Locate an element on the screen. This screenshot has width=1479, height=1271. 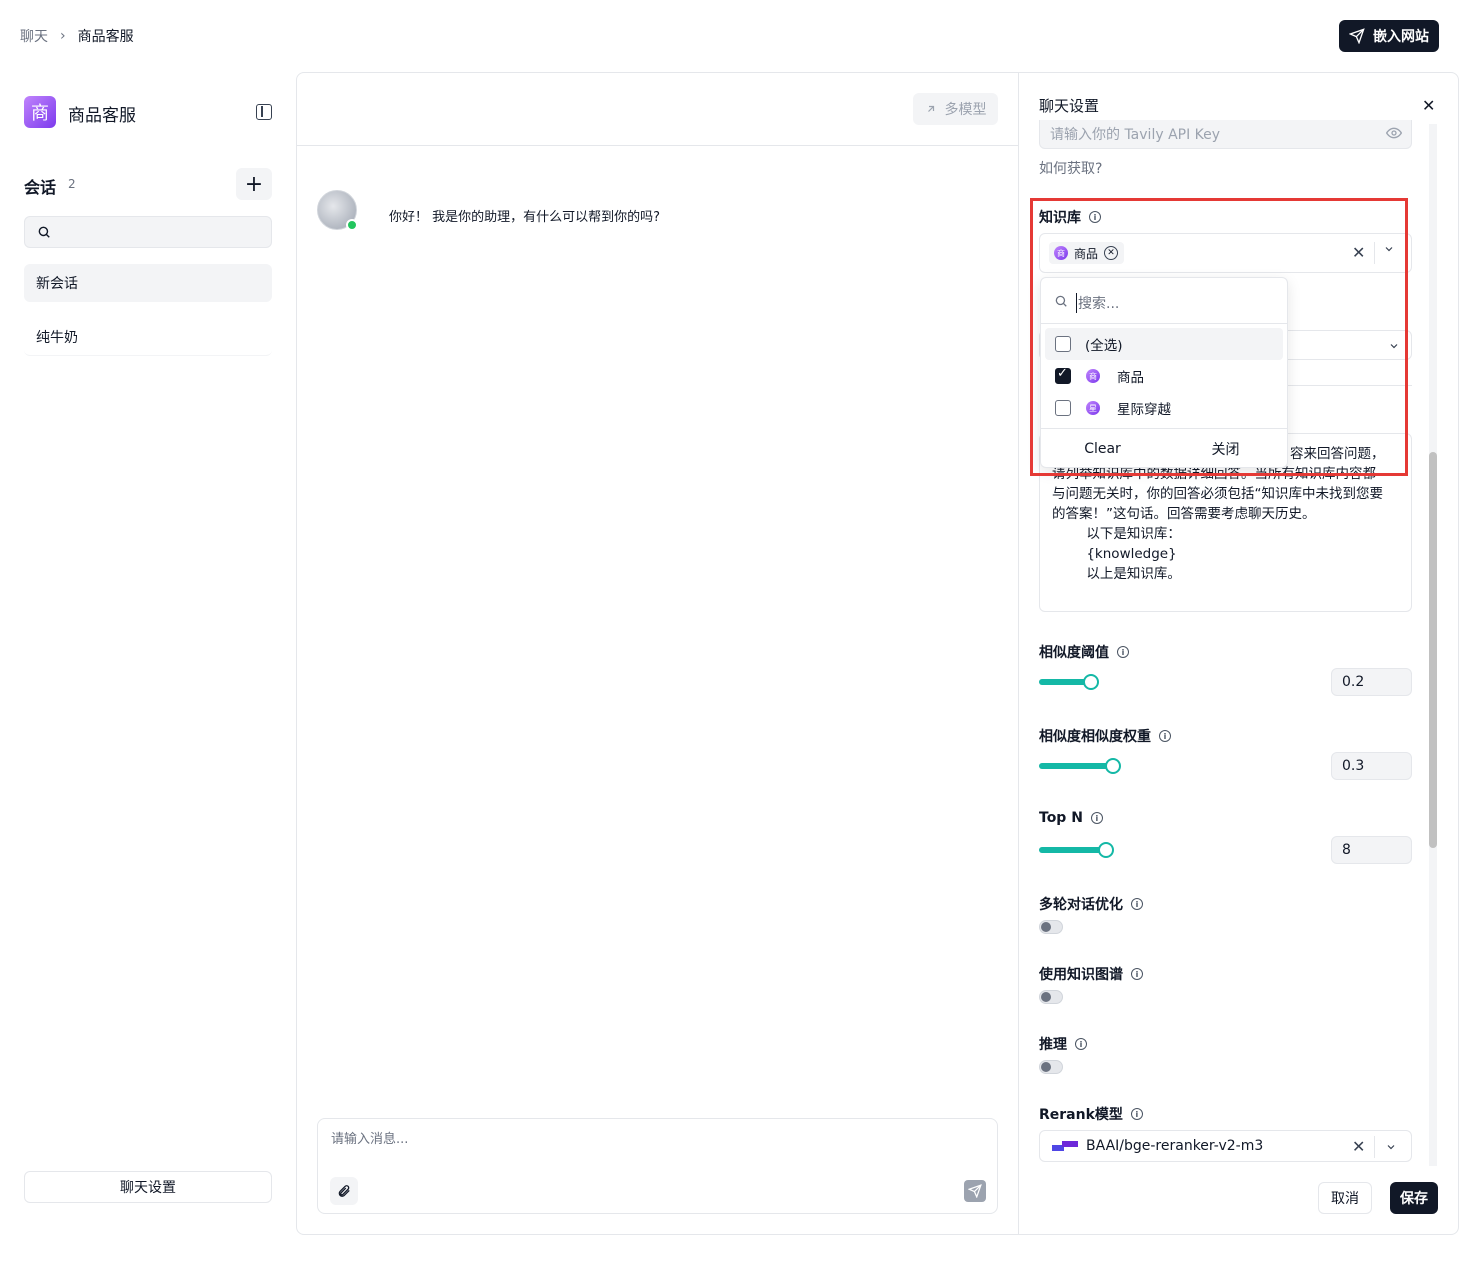
option-kb-goods: 商 商品 is located at coordinates (1164, 376).